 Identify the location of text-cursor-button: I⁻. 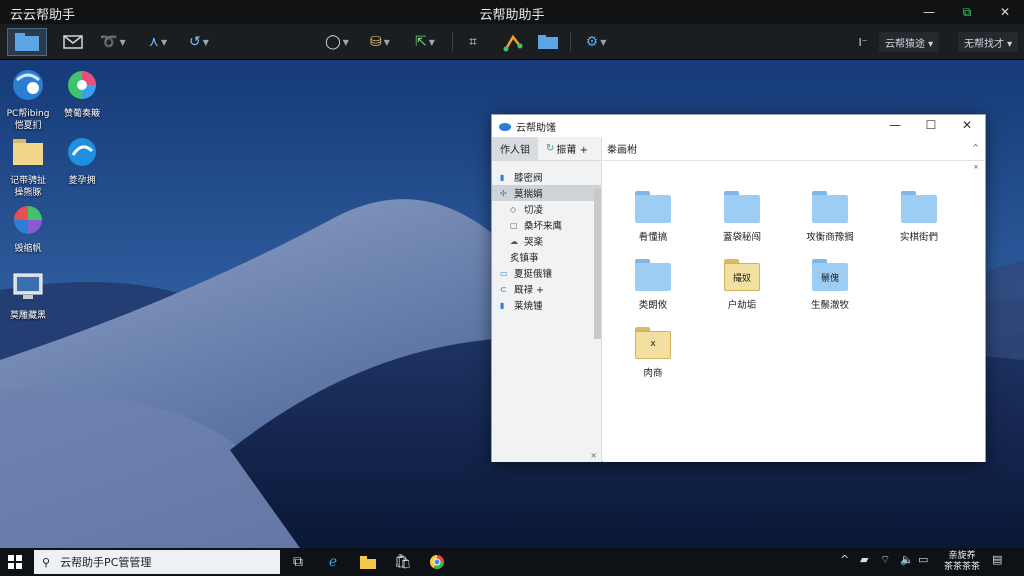
(863, 42).